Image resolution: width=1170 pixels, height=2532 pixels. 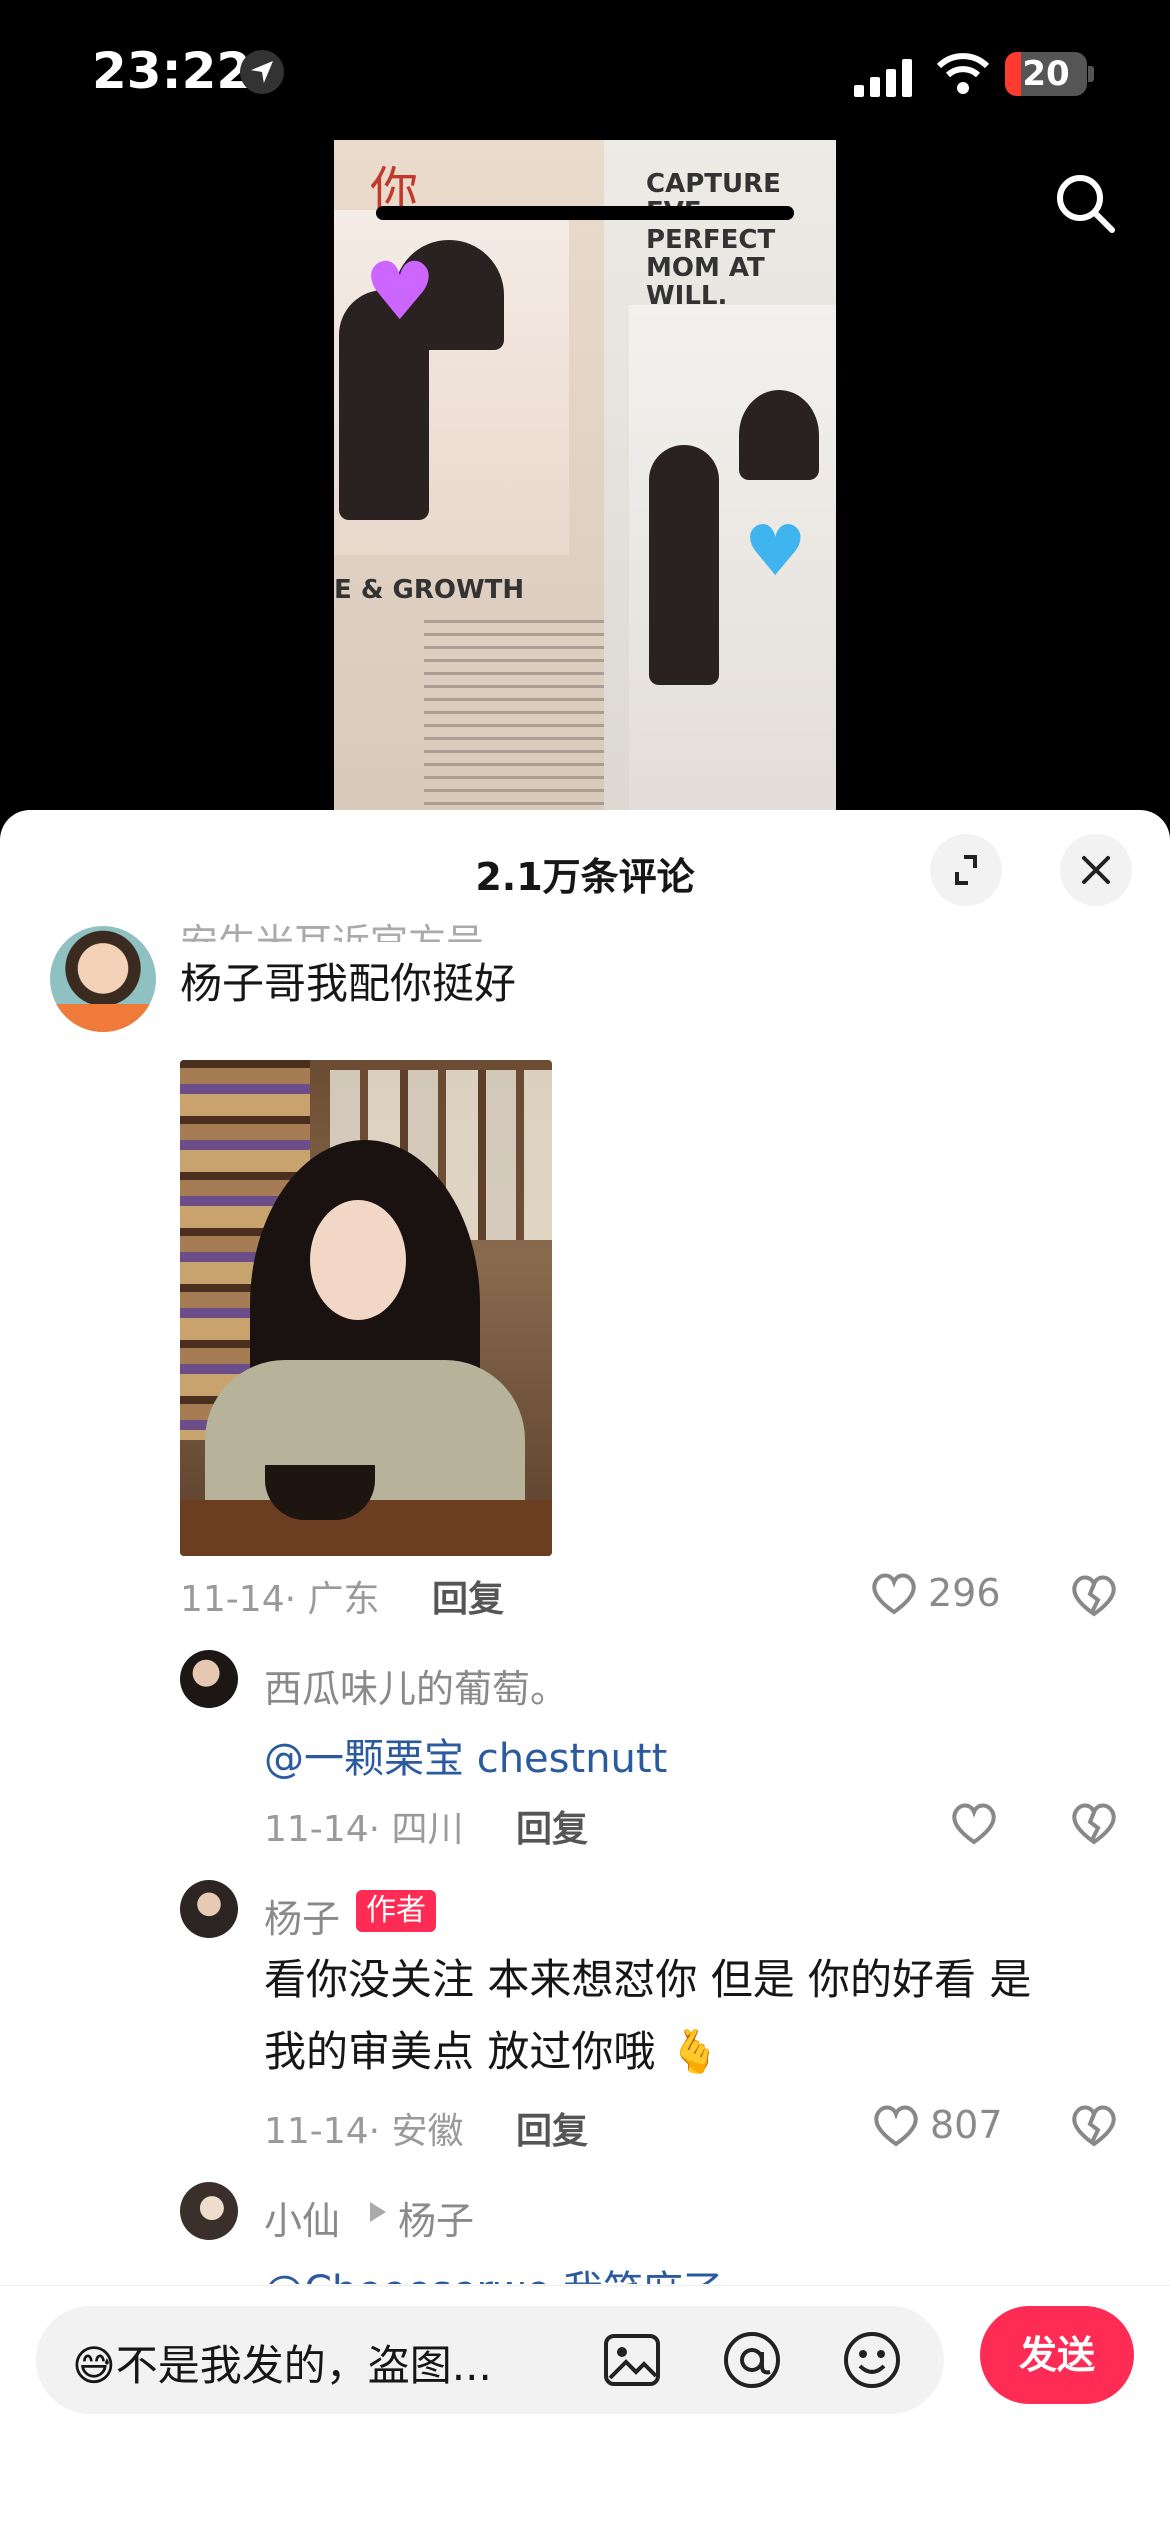 What do you see at coordinates (632, 2360) in the screenshot?
I see `image-icon` at bounding box center [632, 2360].